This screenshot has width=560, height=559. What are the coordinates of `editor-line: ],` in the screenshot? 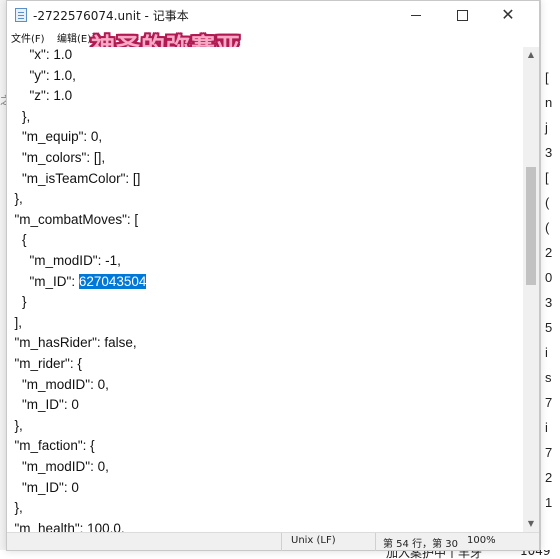 It's located at (15, 323).